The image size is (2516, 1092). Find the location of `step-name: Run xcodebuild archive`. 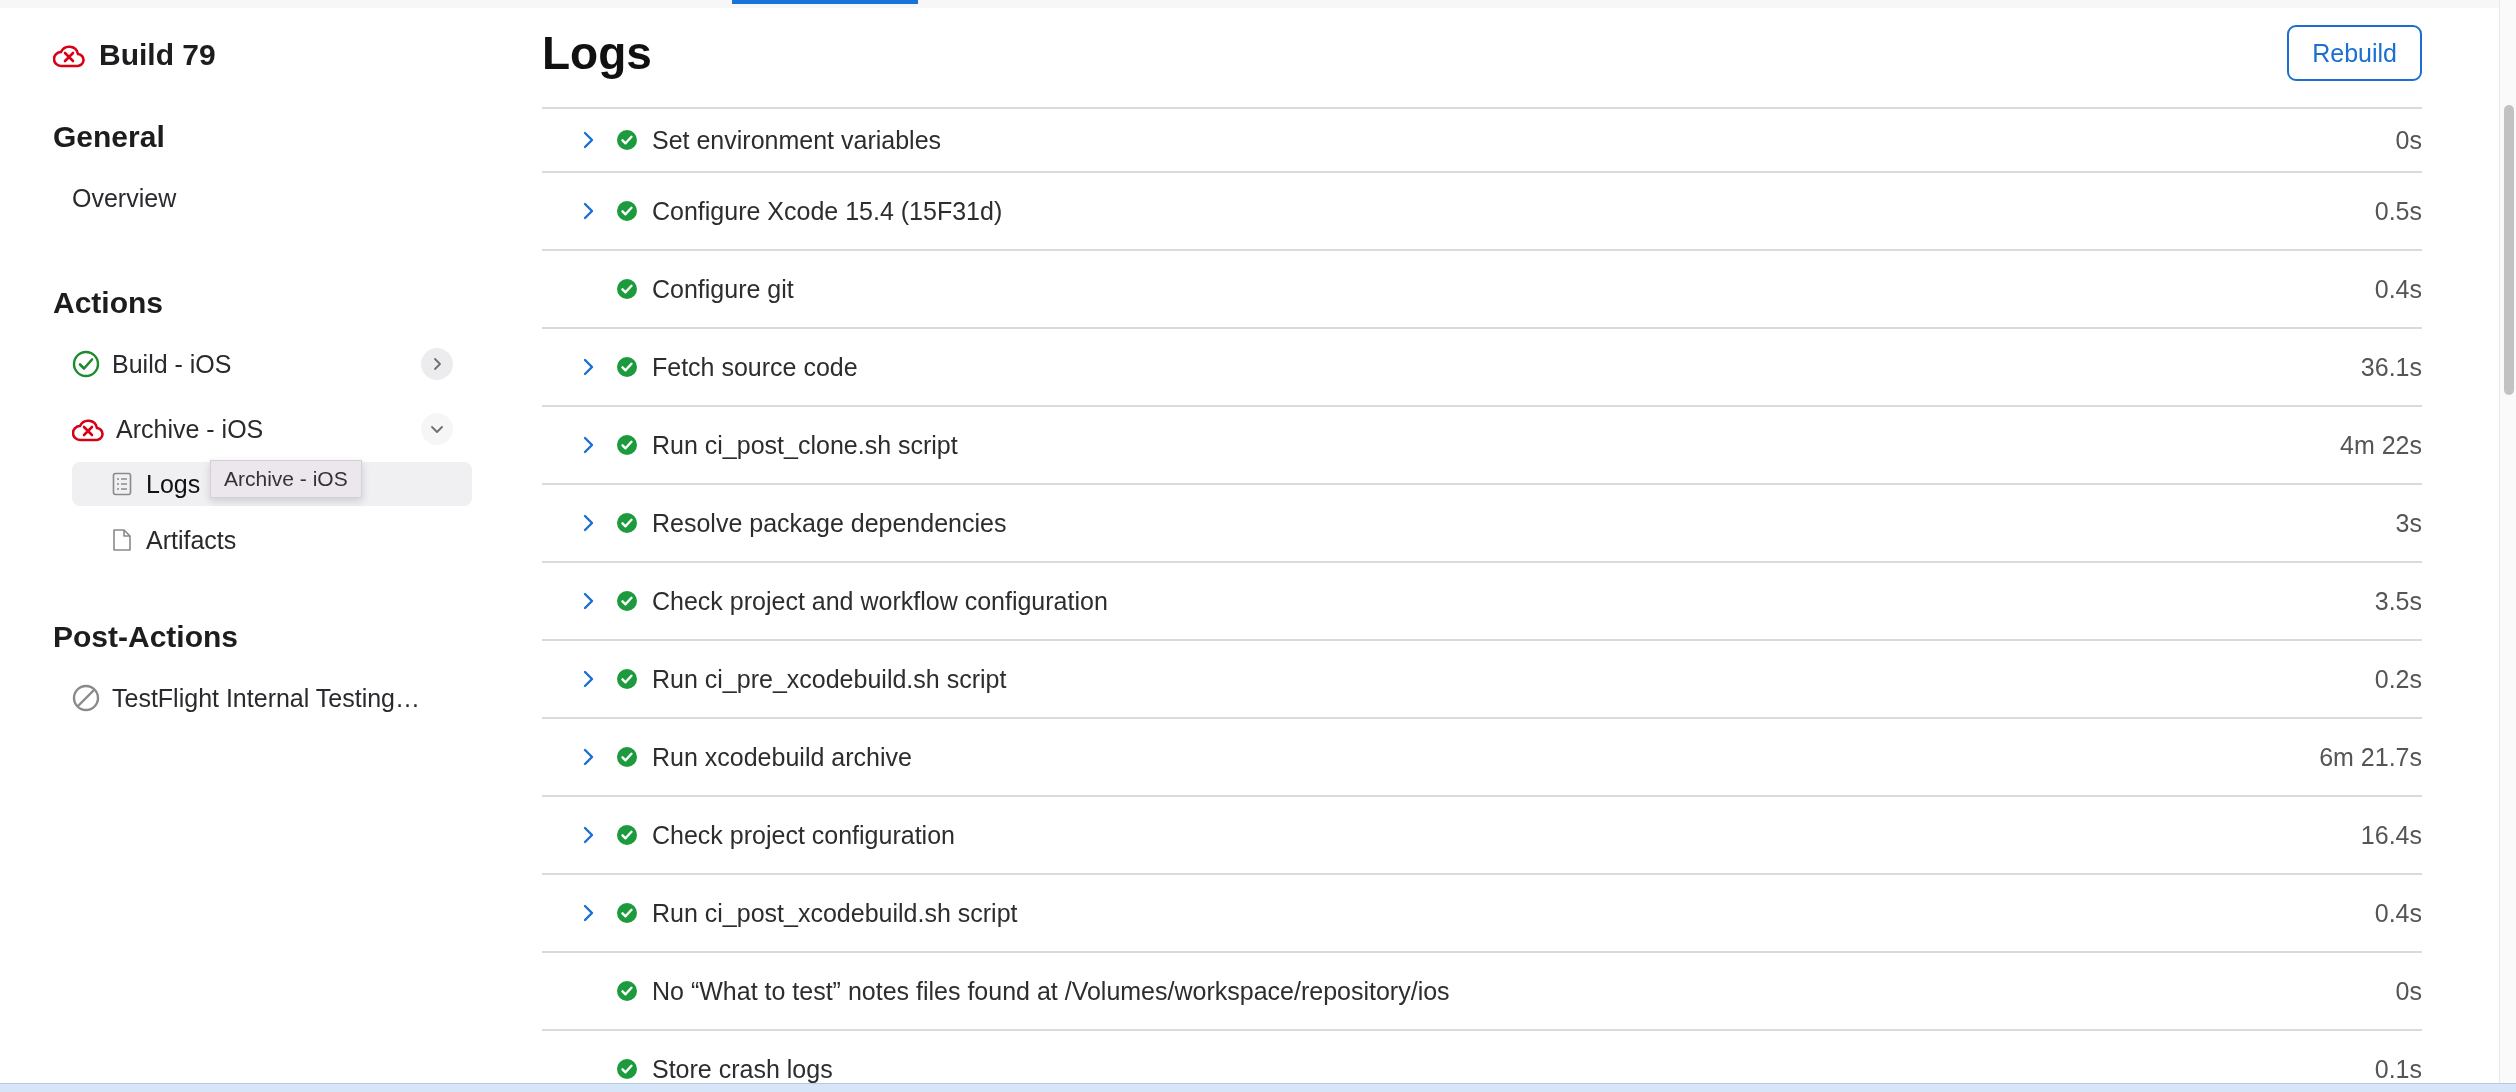

step-name: Run xcodebuild archive is located at coordinates (782, 757).